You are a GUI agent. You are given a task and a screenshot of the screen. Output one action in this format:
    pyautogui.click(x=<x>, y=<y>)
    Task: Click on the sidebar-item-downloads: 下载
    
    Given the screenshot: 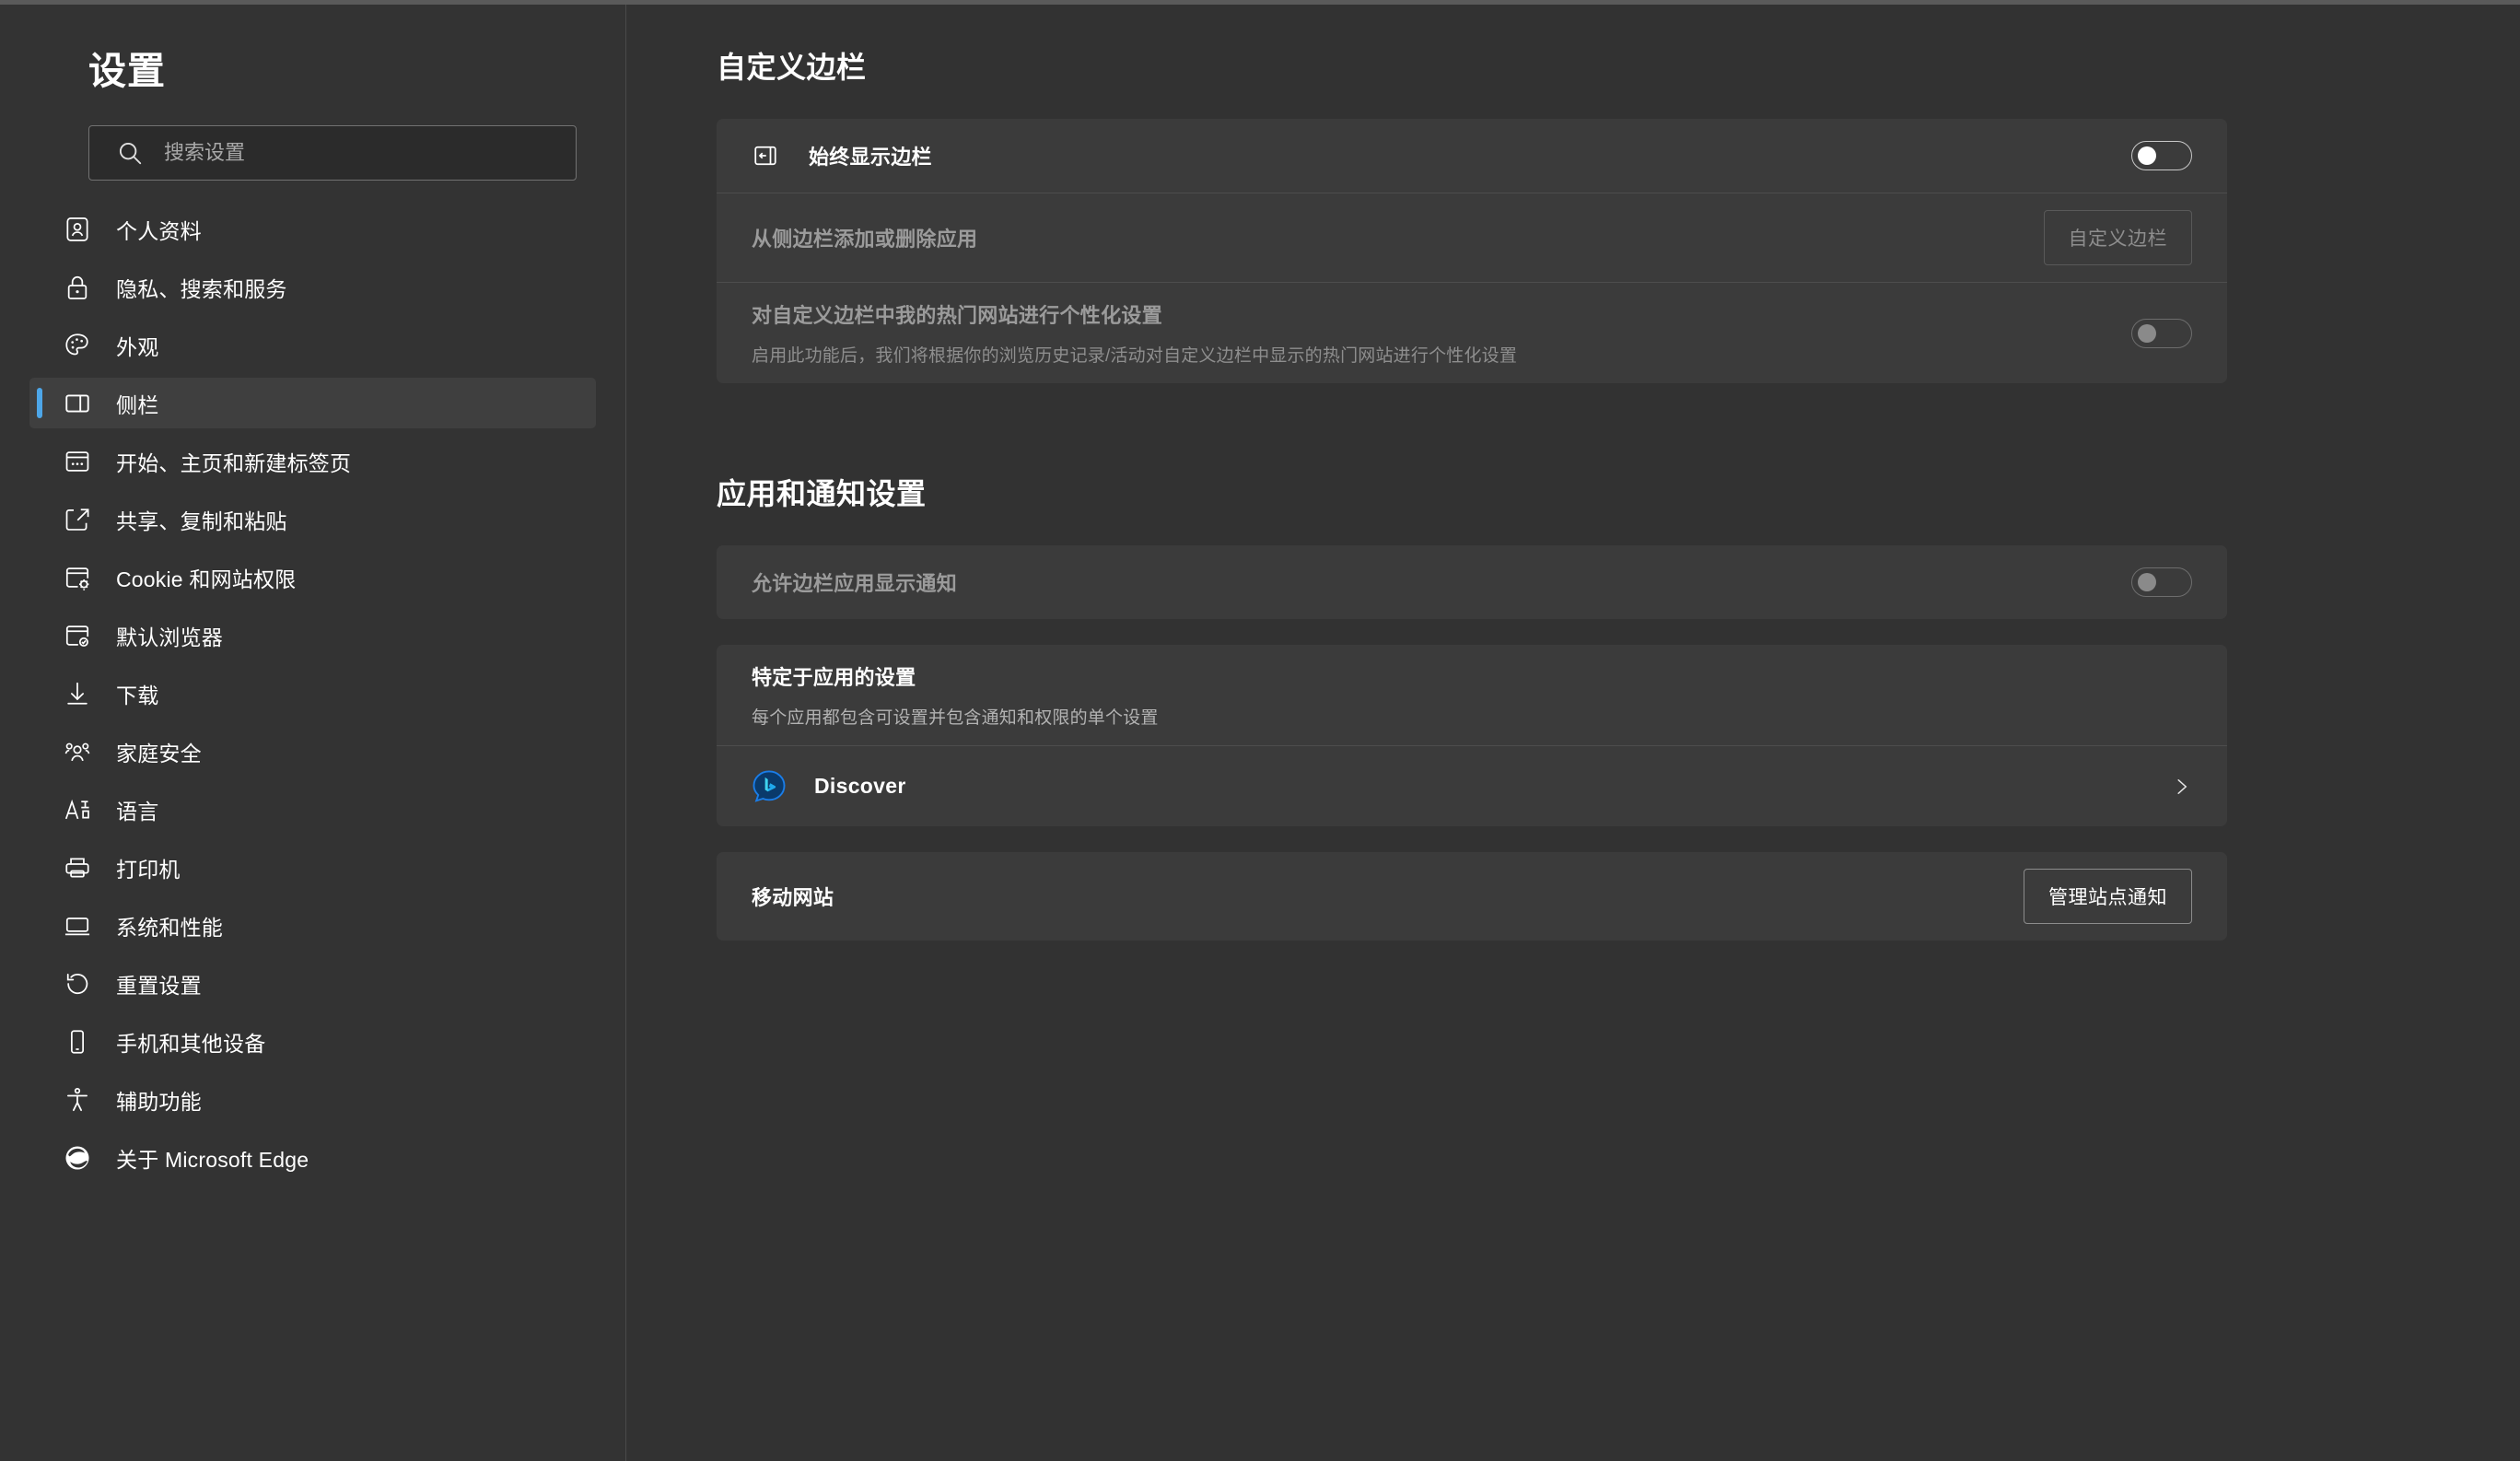 What is the action you would take?
    pyautogui.click(x=312, y=694)
    